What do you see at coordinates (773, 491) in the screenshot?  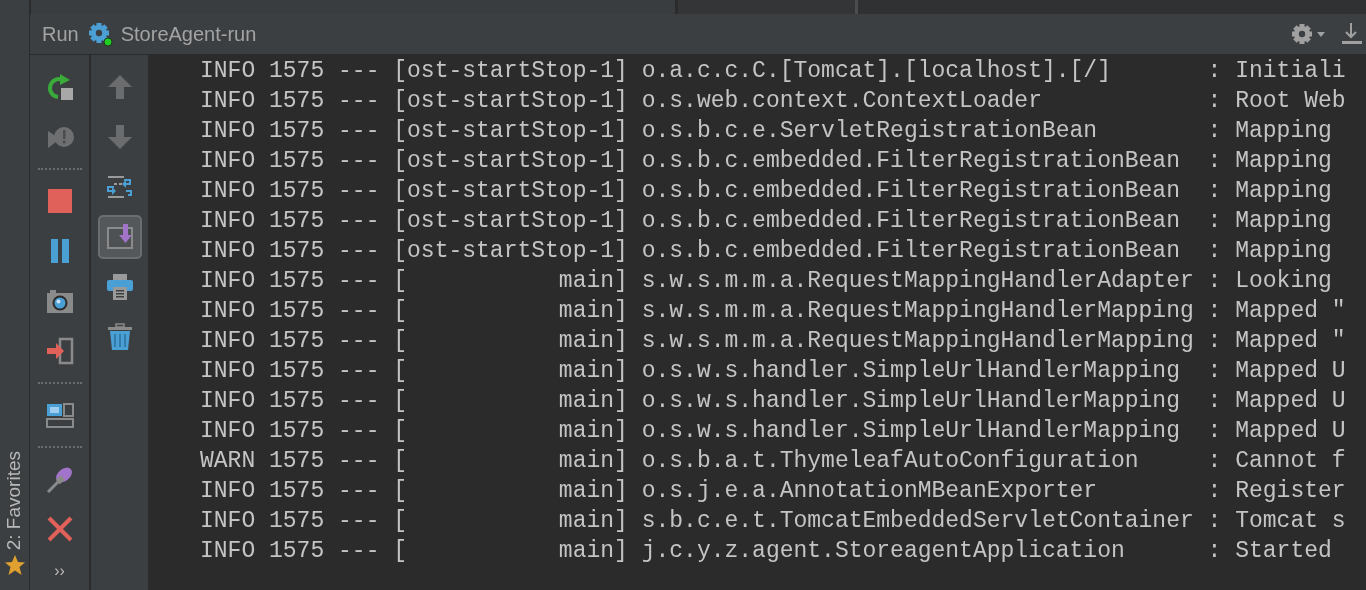 I see `log-line: INFO 1575 --- [ main] o.s.j.e.a.AnnotationMBeanExporter : Register` at bounding box center [773, 491].